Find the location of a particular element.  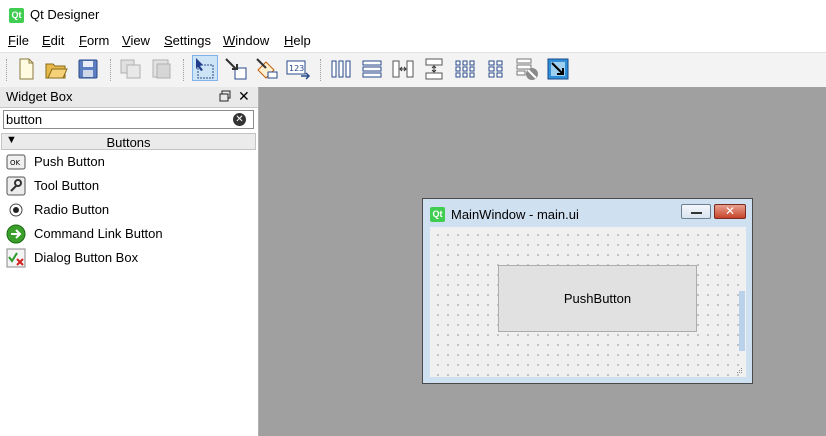

edit-widgets-icon is located at coordinates (205, 68).